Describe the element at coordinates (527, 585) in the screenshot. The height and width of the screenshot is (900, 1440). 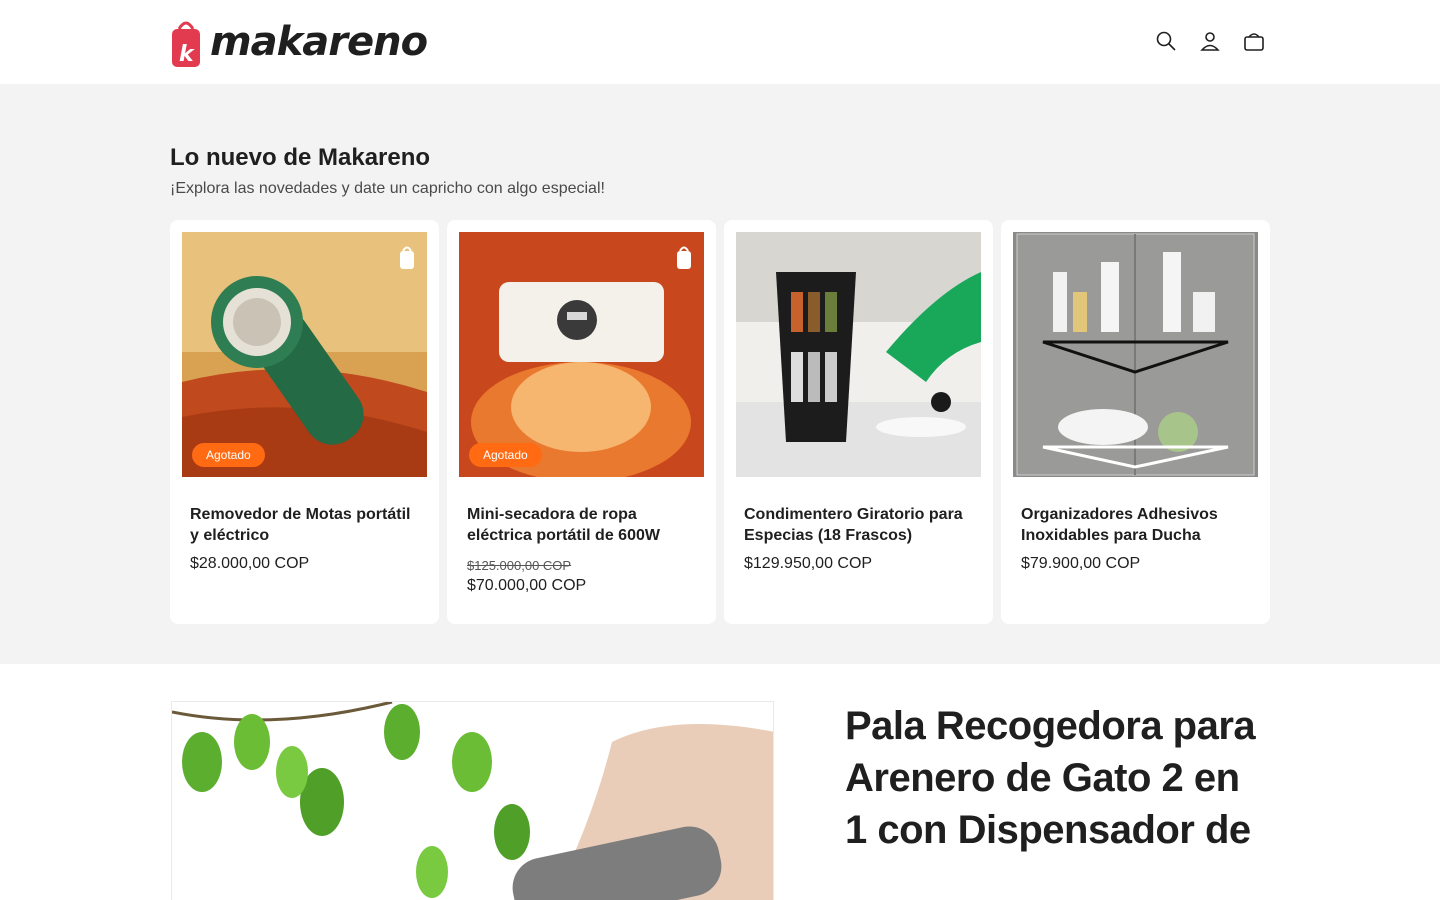
I see `product-price: $70.000,00 COP` at that location.